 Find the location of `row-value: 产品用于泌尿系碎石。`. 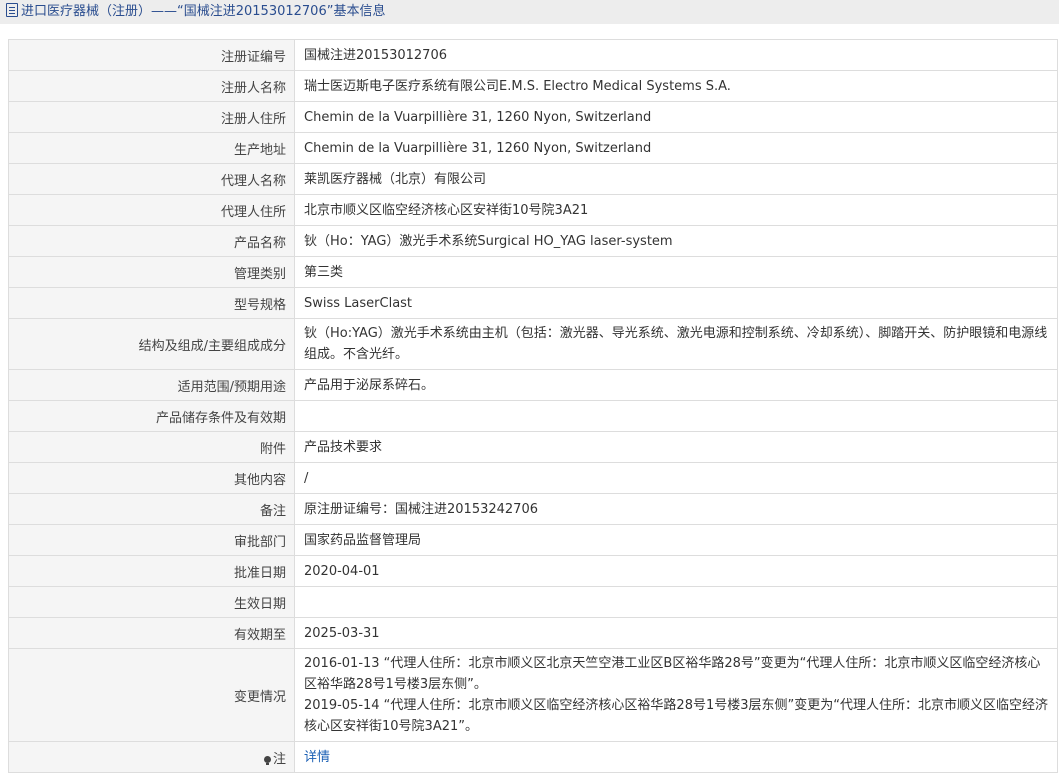

row-value: 产品用于泌尿系碎石。 is located at coordinates (676, 385).